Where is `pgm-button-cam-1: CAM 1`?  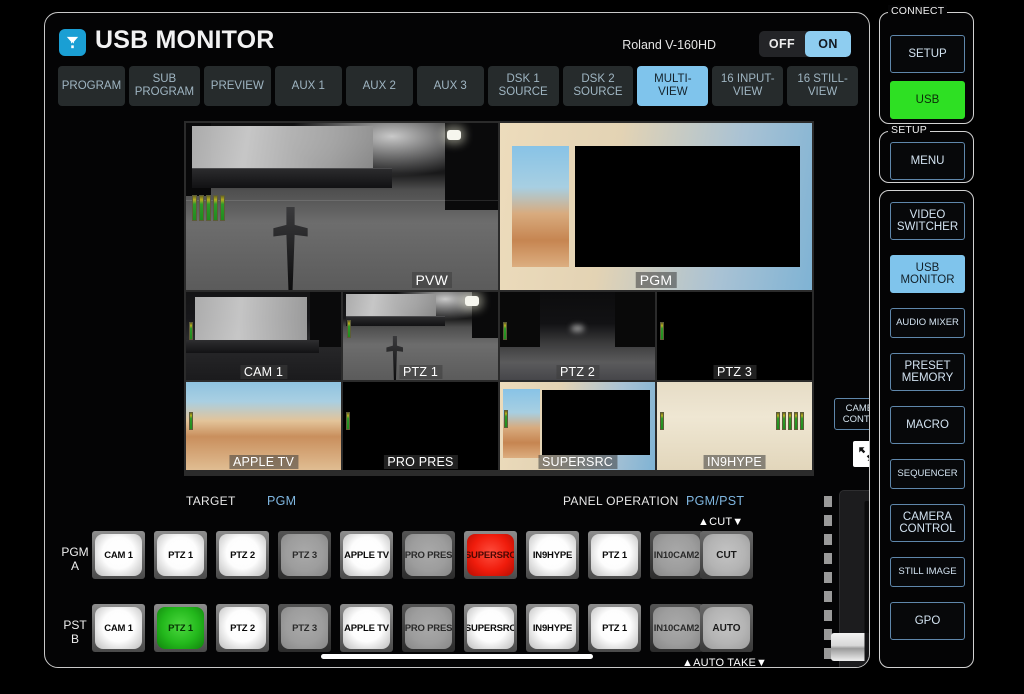
pgm-button-cam-1: CAM 1 is located at coordinates (118, 555).